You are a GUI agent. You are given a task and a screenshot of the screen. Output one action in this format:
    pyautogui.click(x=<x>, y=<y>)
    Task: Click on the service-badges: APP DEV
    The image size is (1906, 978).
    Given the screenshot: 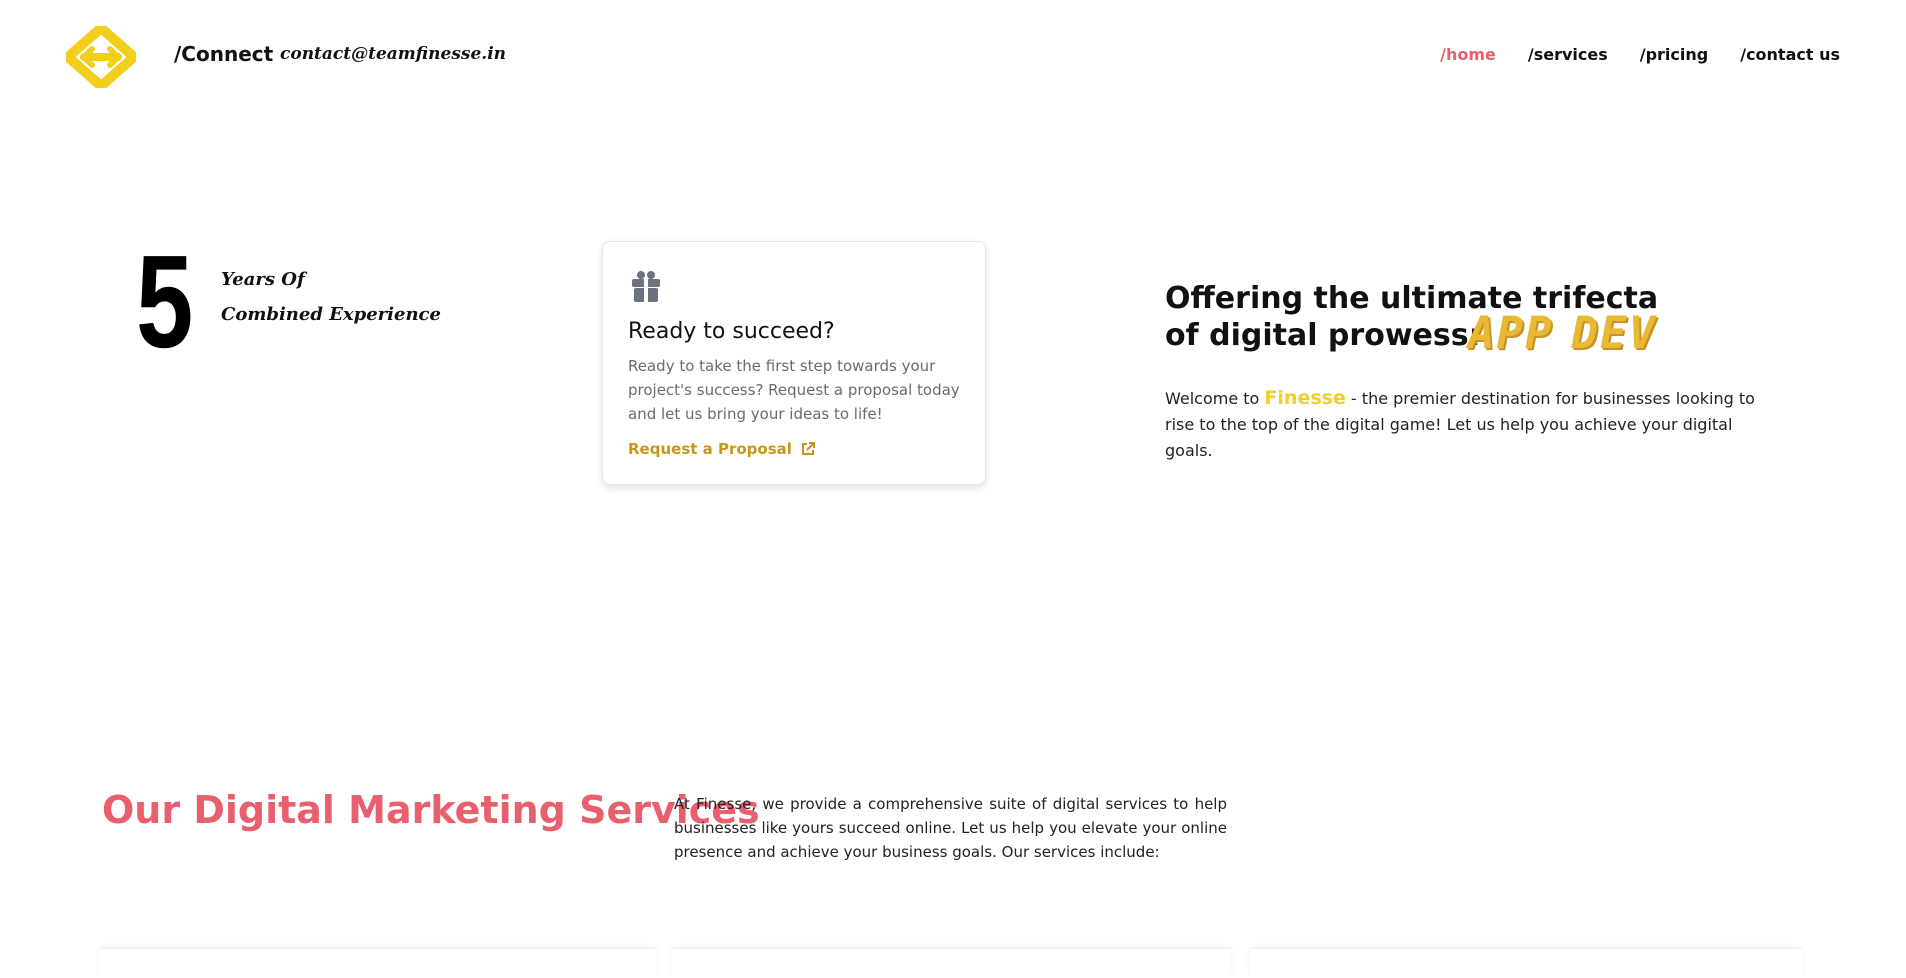 What is the action you would take?
    pyautogui.click(x=1562, y=333)
    